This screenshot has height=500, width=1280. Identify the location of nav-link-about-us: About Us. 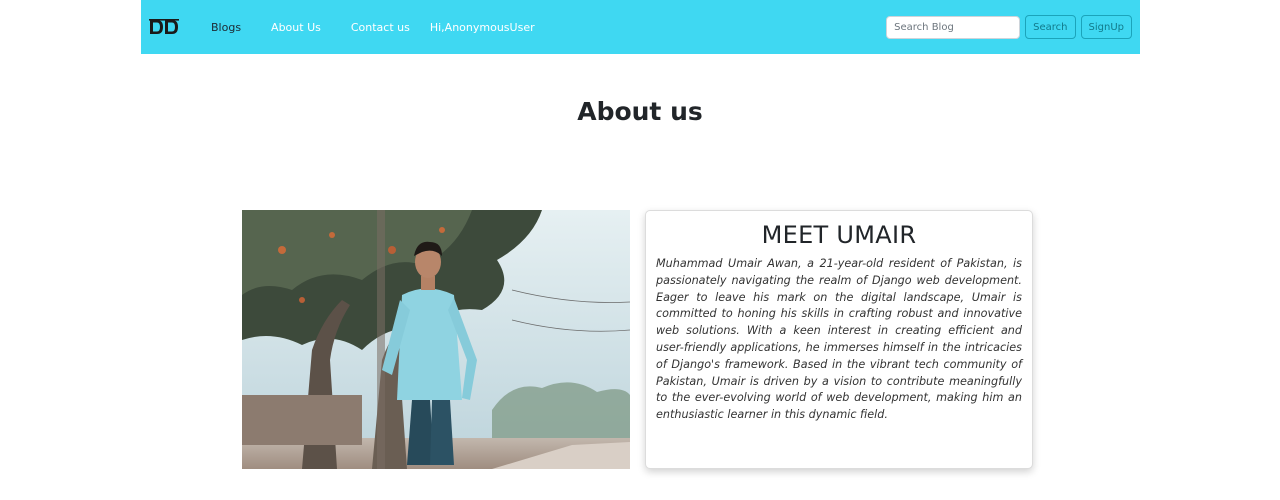
(296, 27).